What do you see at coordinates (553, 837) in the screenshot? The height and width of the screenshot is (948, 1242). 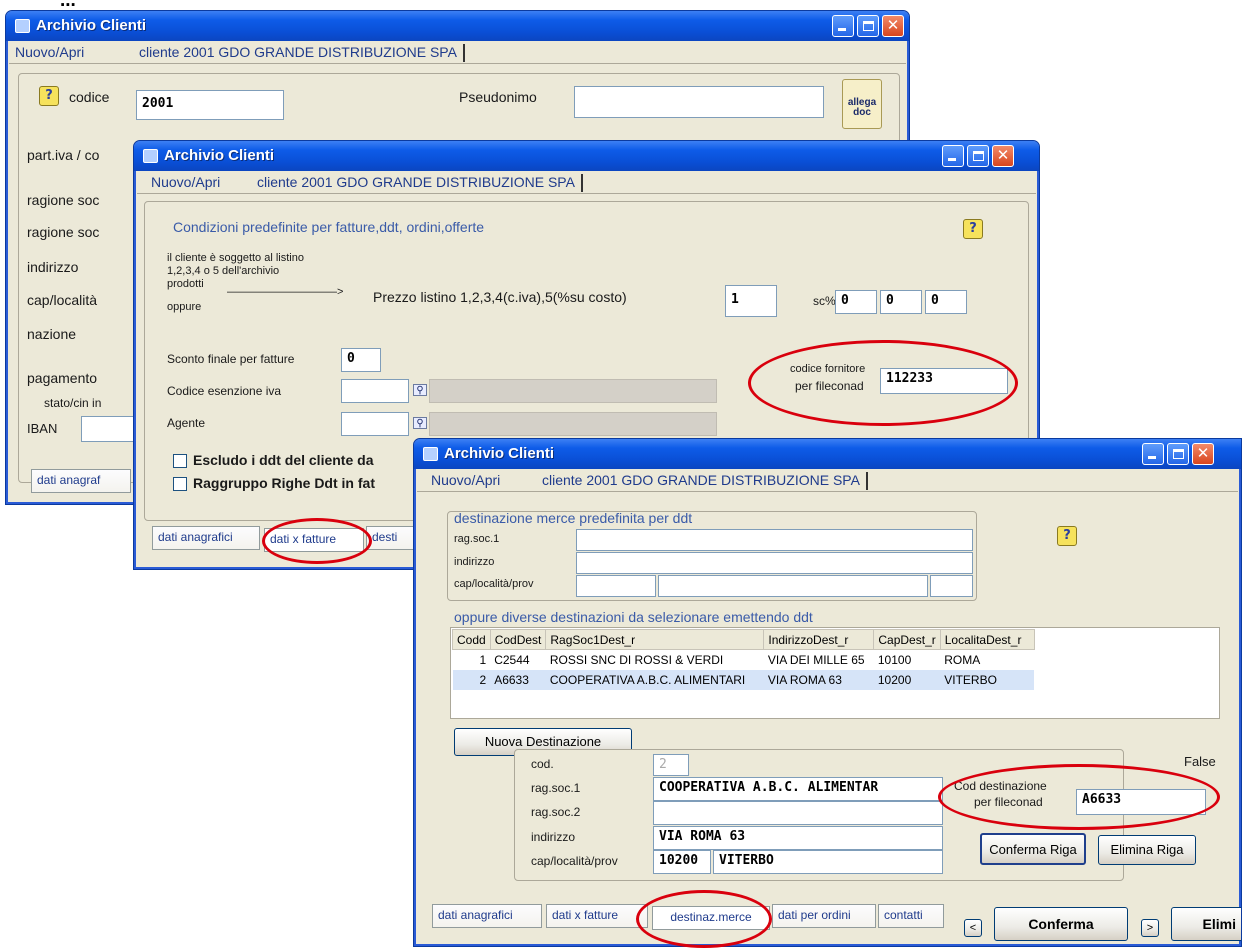 I see `form-indirizzo-label: indirizzo` at bounding box center [553, 837].